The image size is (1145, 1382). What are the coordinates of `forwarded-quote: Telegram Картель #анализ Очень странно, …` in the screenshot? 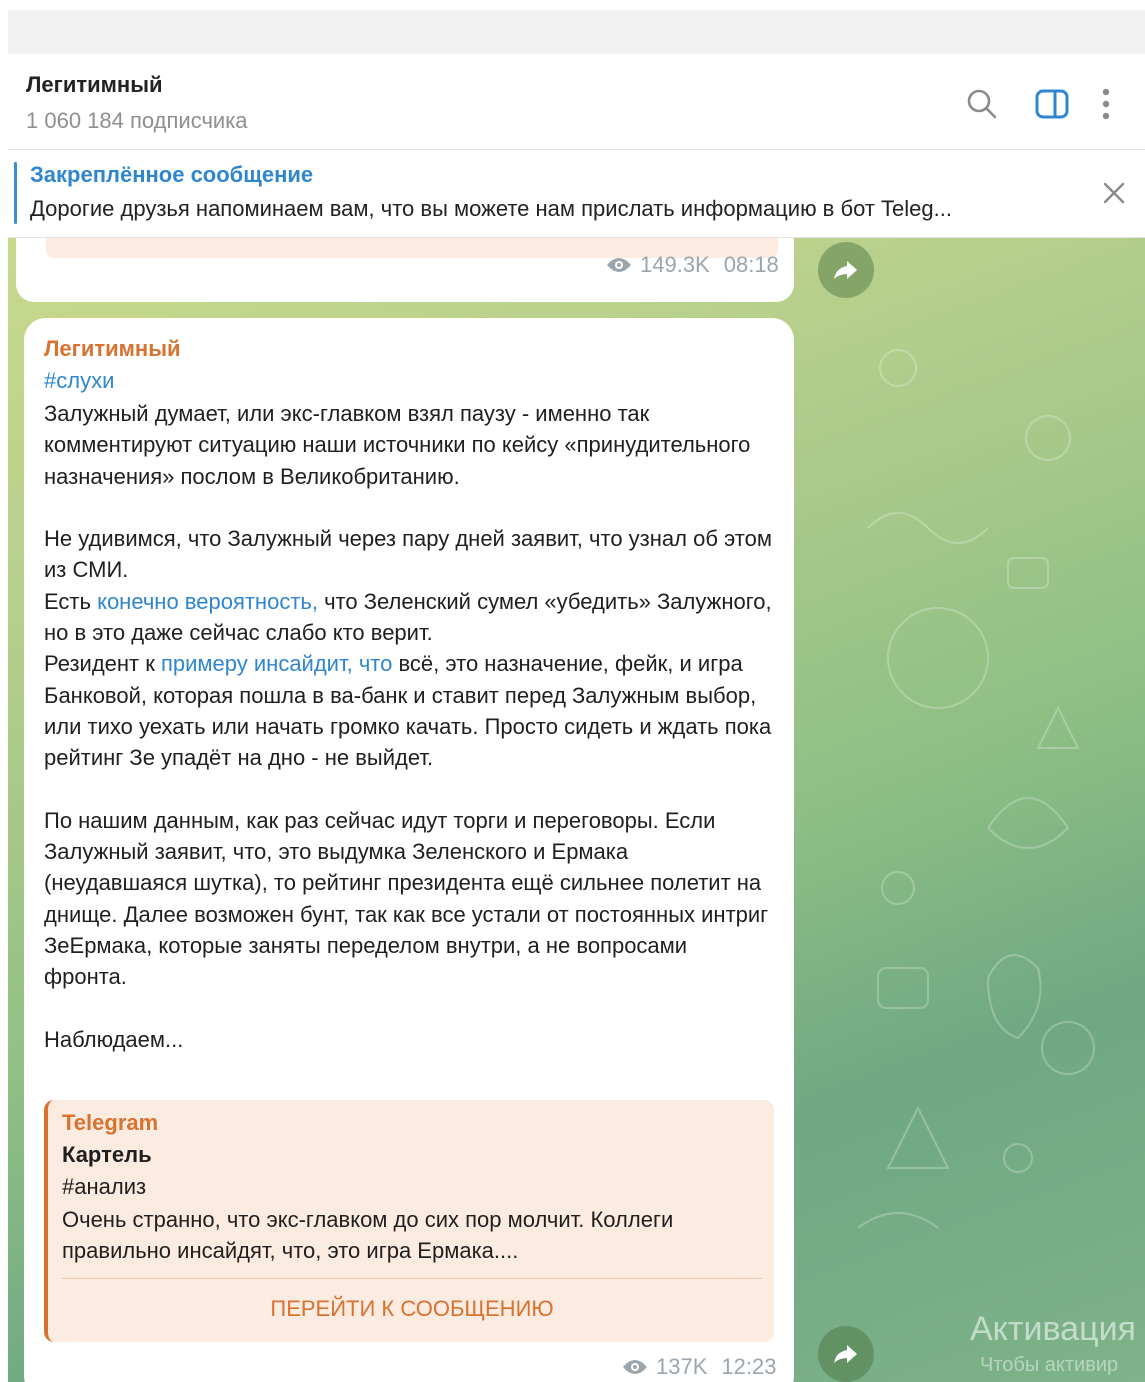 It's located at (409, 1221).